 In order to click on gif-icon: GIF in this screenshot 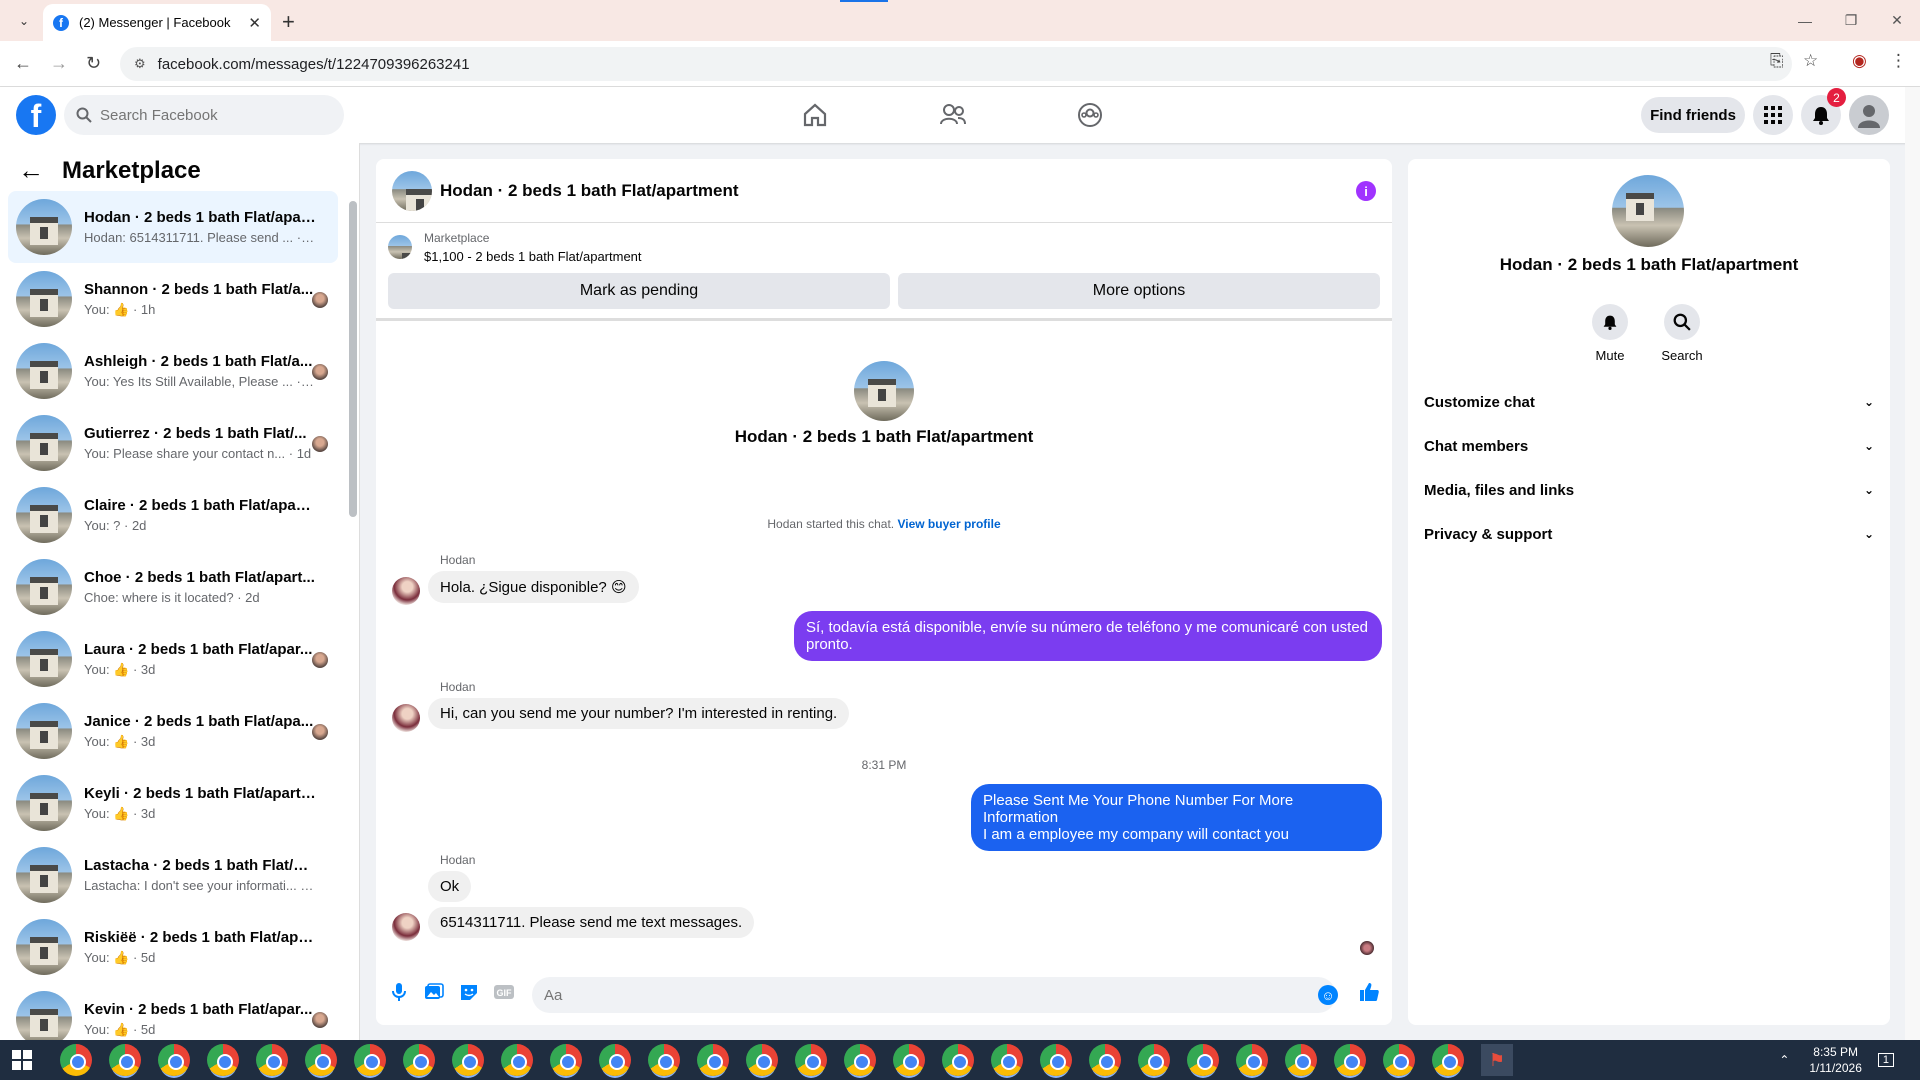, I will do `click(504, 992)`.